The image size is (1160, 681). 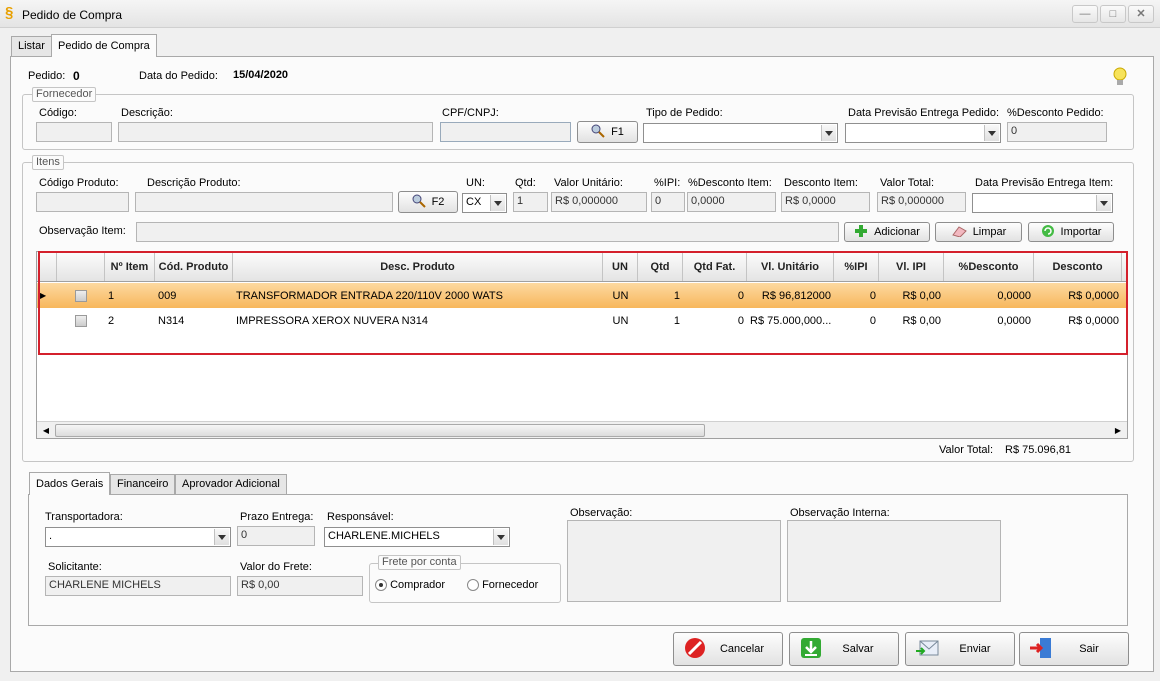 What do you see at coordinates (1141, 14) in the screenshot?
I see `close-button: ✕` at bounding box center [1141, 14].